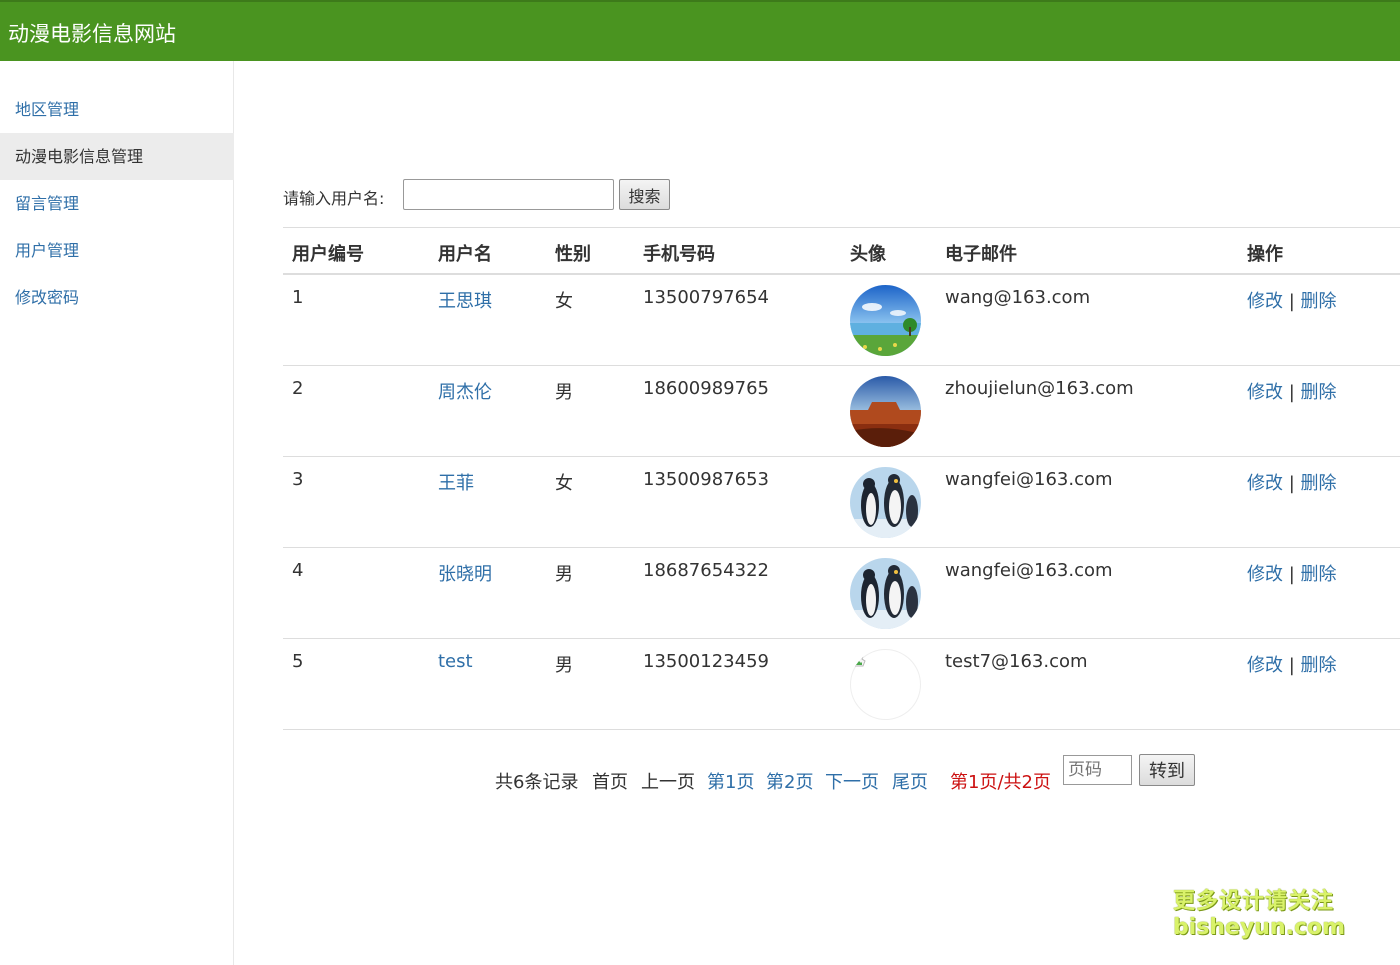 The height and width of the screenshot is (965, 1400). What do you see at coordinates (885, 684) in the screenshot?
I see `avatar-broken` at bounding box center [885, 684].